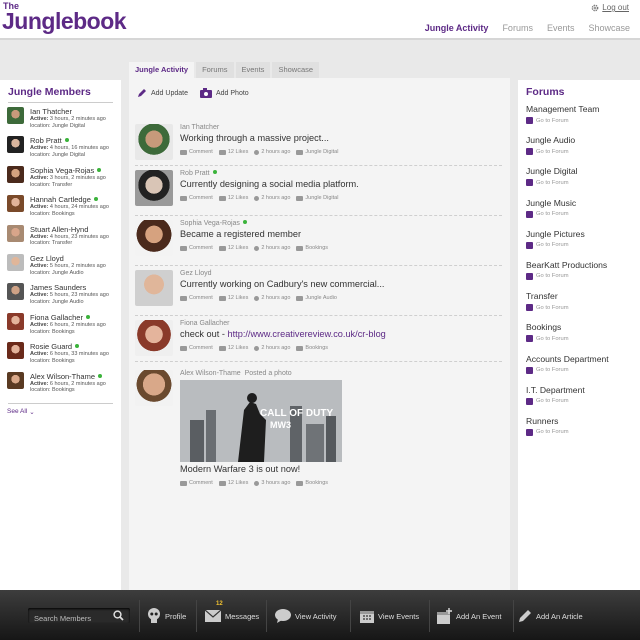 The image size is (640, 640). I want to click on see-all-link: See All ⌄, so click(64, 412).